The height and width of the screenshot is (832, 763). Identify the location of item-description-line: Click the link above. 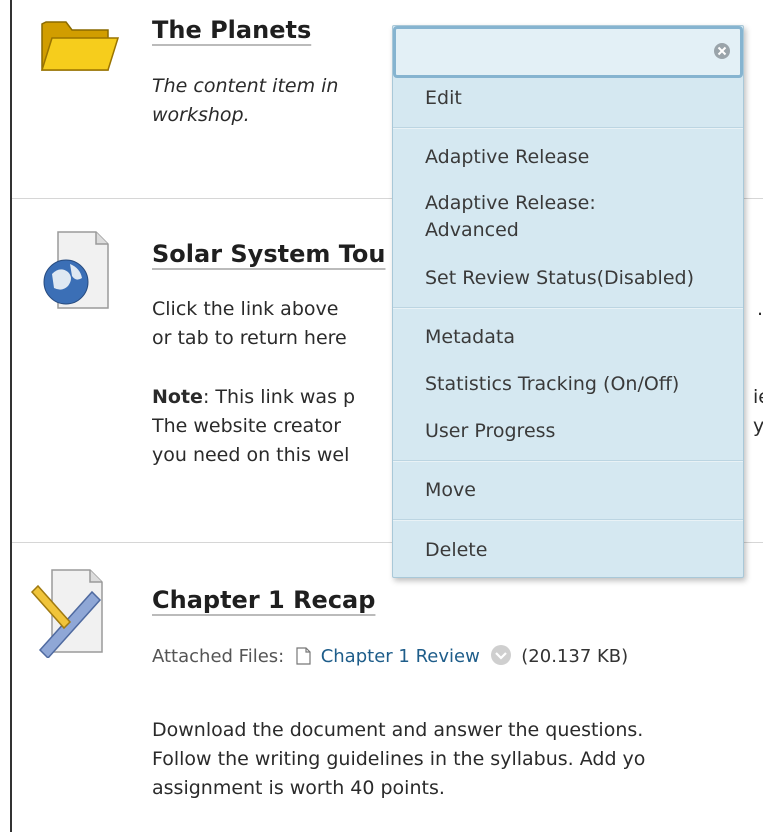
(245, 309).